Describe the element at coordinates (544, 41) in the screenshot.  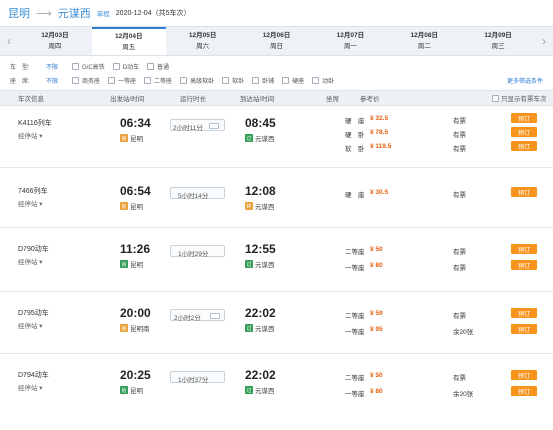
I see `chevron-right-icon: ›` at that location.